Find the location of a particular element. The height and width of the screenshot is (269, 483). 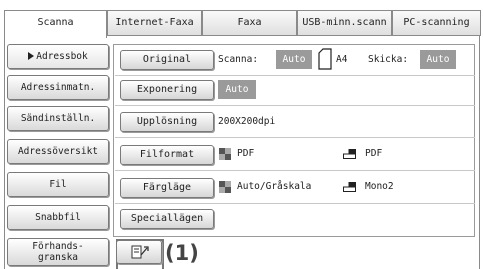

paper-size-value: A4 is located at coordinates (342, 59).